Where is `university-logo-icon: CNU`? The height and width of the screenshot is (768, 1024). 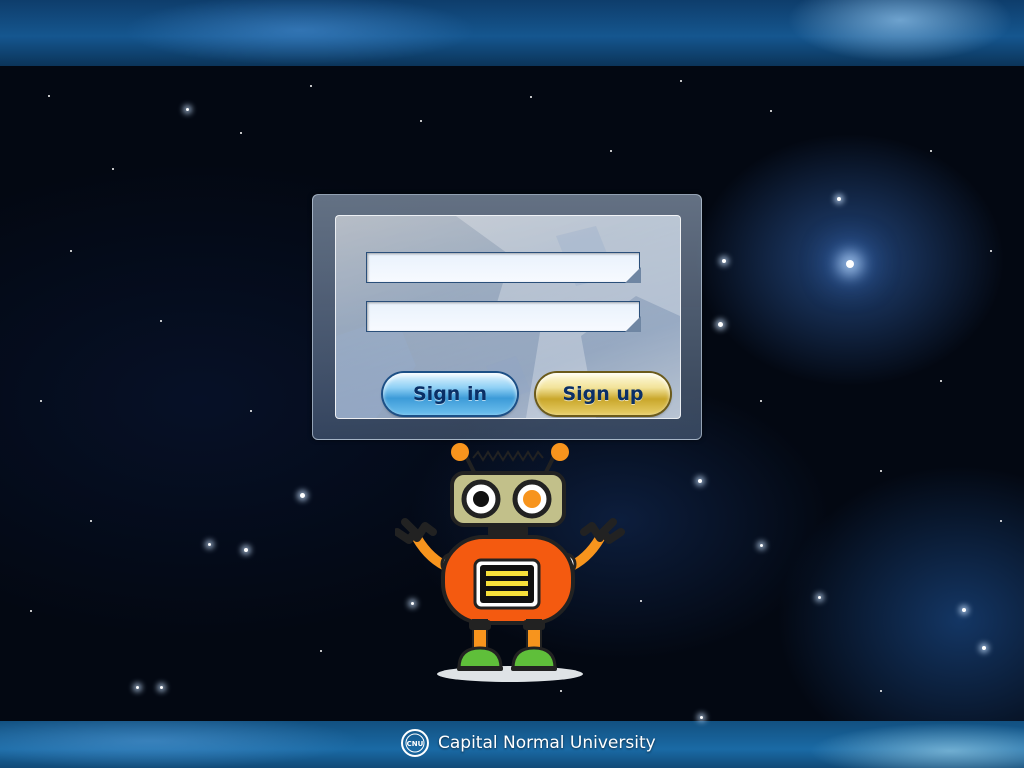
university-logo-icon: CNU is located at coordinates (415, 743).